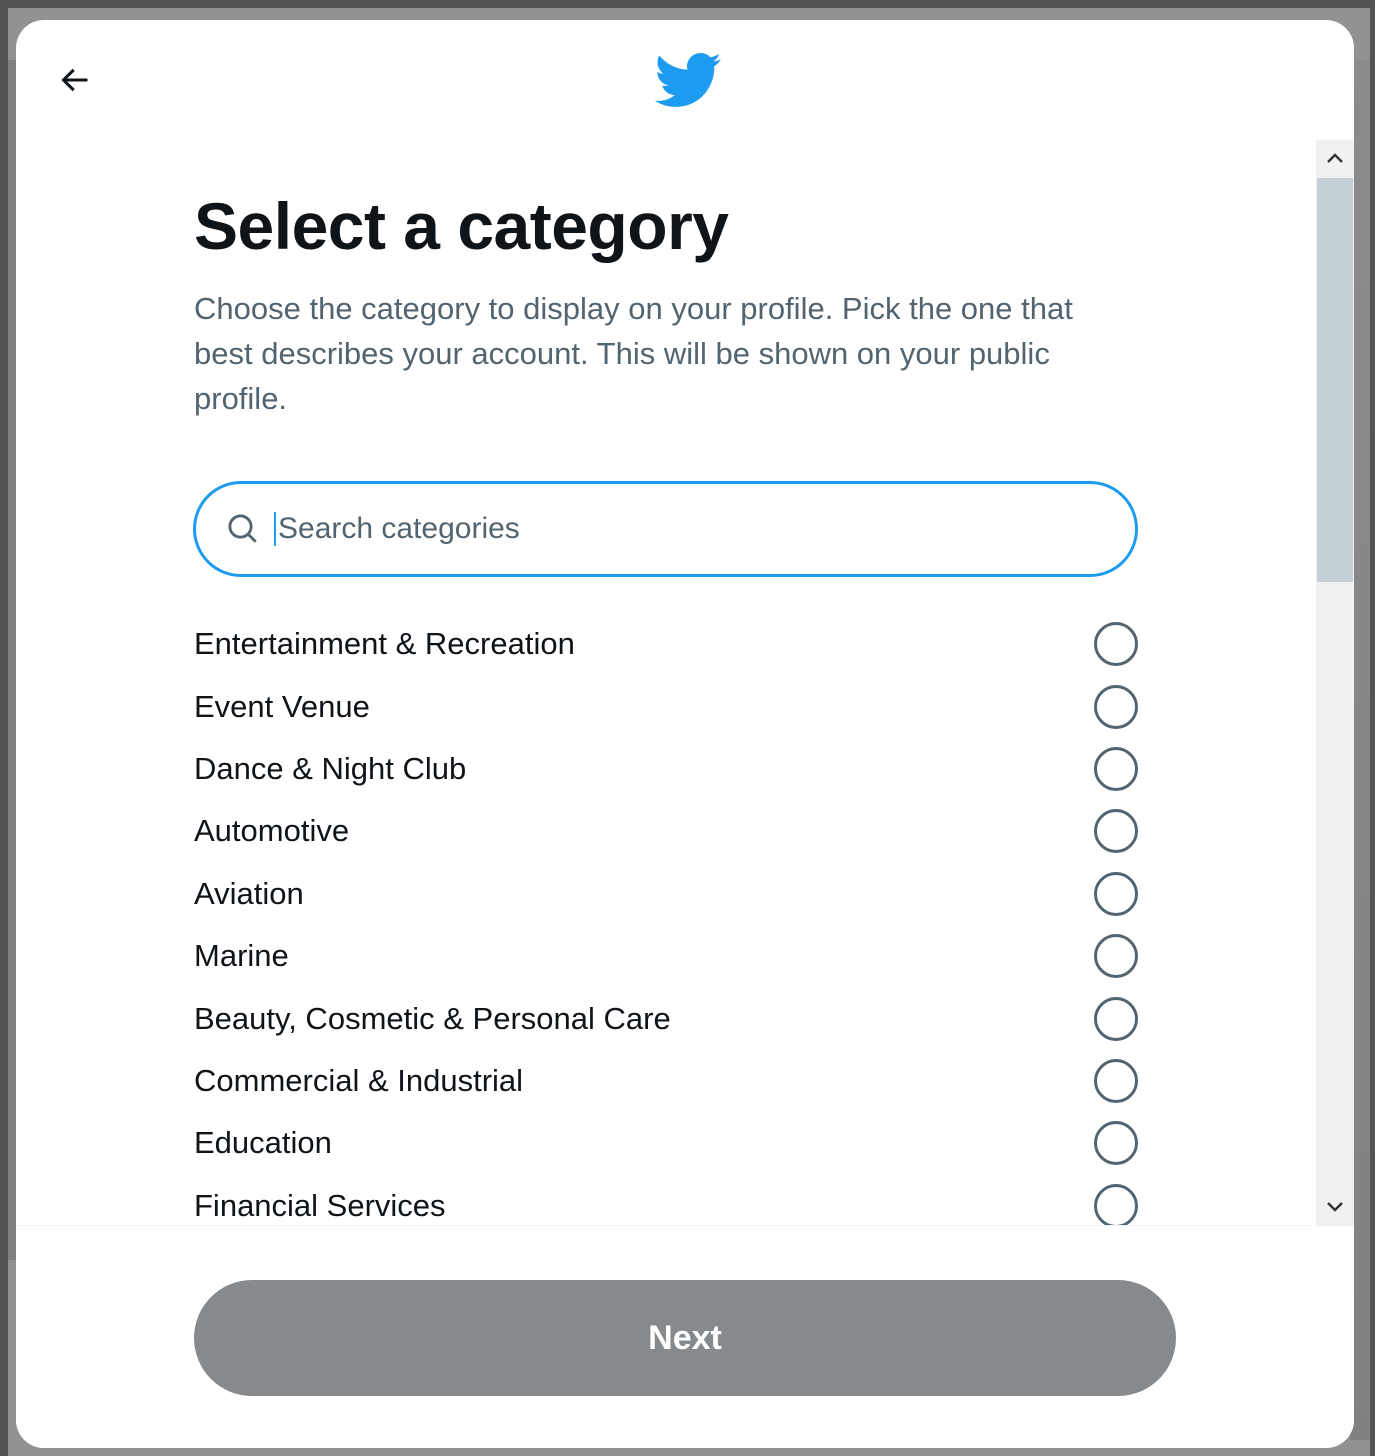 Image resolution: width=1375 pixels, height=1456 pixels. I want to click on category-item: Aviation, so click(667, 894).